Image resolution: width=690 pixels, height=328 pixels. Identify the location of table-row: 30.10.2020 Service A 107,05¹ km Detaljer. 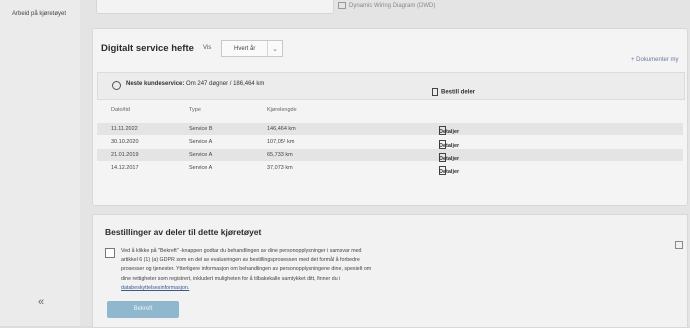
(390, 142).